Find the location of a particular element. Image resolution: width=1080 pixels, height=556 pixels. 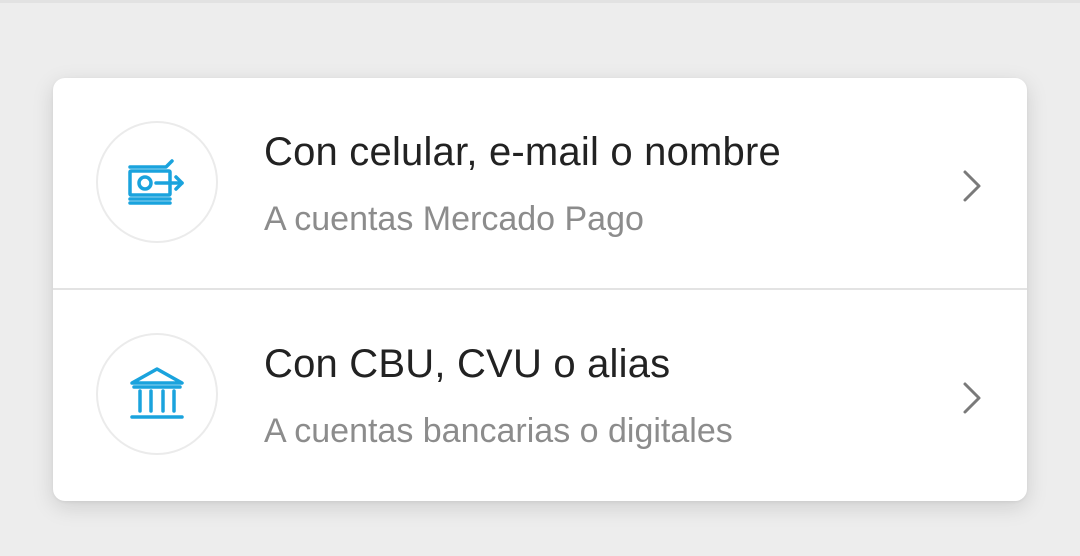

bank-icon is located at coordinates (157, 393).